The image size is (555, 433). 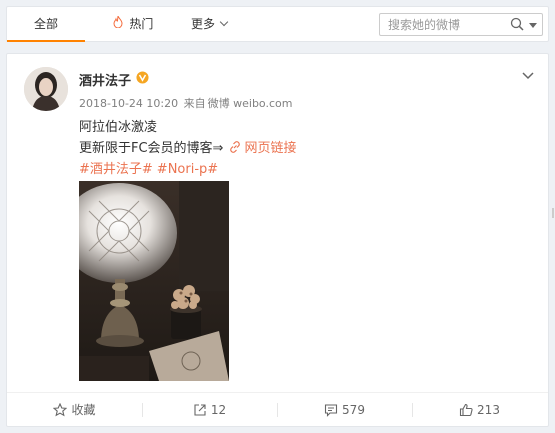 I want to click on share-count: 12, so click(x=218, y=410).